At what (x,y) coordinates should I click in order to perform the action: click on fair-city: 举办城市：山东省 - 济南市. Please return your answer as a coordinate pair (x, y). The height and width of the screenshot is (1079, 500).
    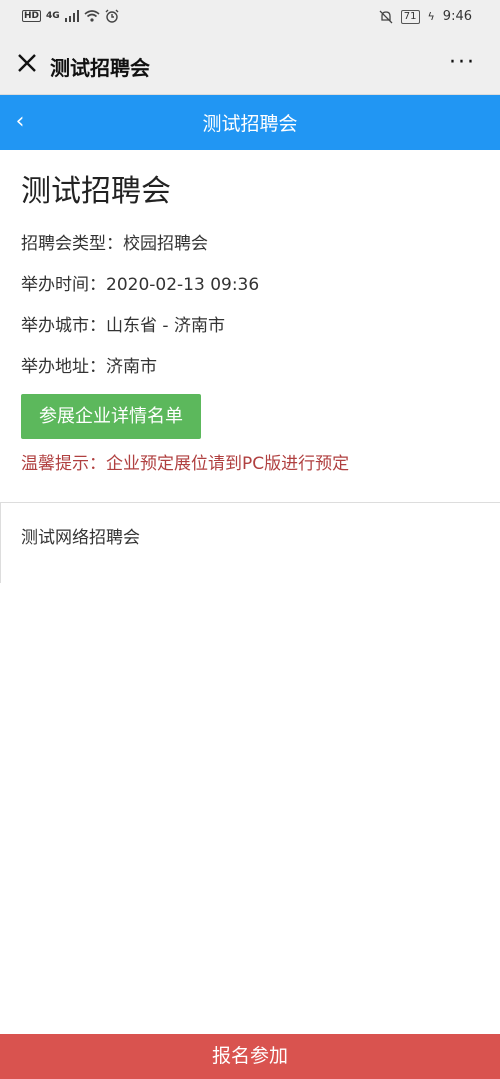
    Looking at the image, I should click on (123, 326).